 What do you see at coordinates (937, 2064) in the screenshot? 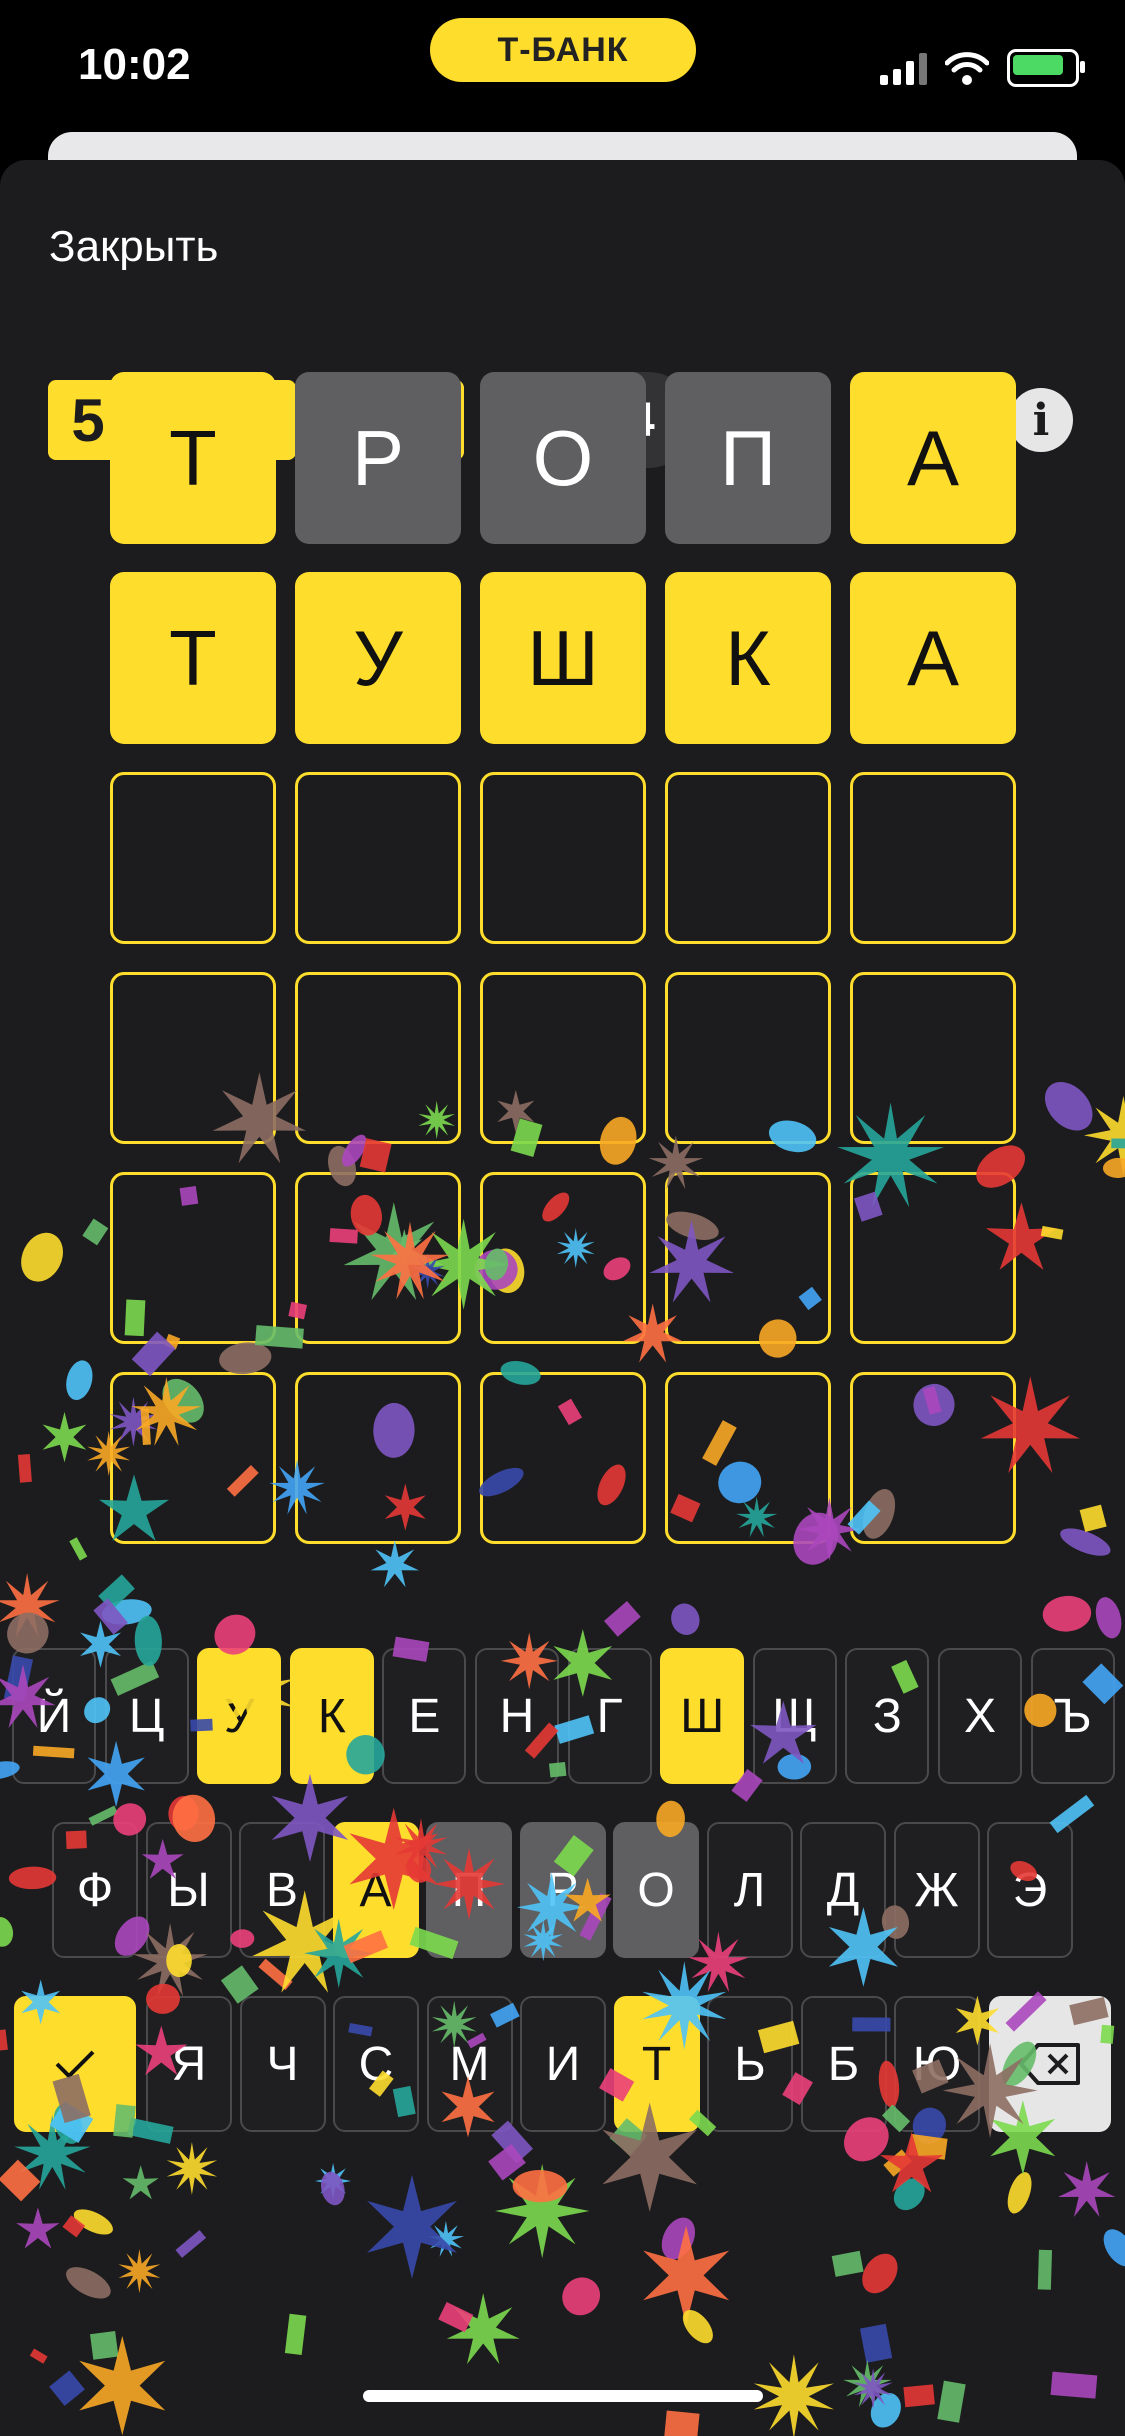
I see `key: Ю` at bounding box center [937, 2064].